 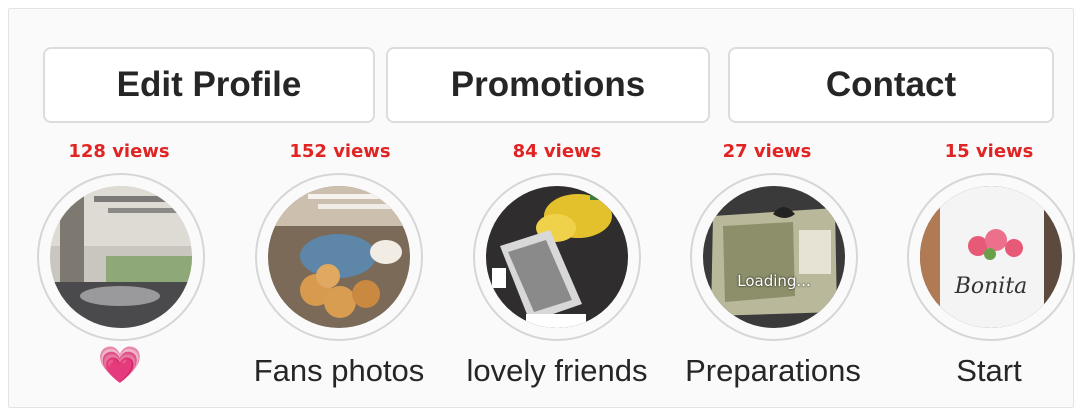 What do you see at coordinates (119, 151) in the screenshot?
I see `highlight-views-count: 128 views` at bounding box center [119, 151].